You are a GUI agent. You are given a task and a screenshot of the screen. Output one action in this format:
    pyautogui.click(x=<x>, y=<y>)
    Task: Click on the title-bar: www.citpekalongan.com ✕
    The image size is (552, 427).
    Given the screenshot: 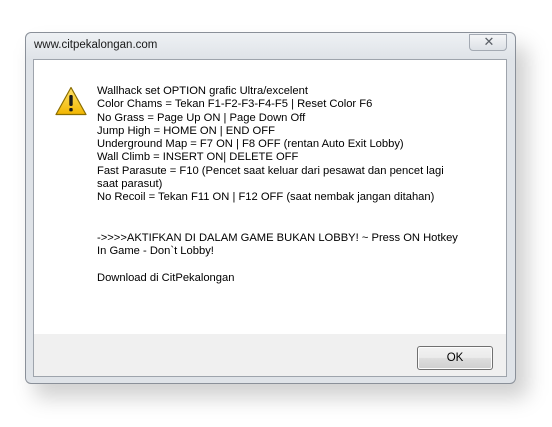 What is the action you would take?
    pyautogui.click(x=270, y=46)
    